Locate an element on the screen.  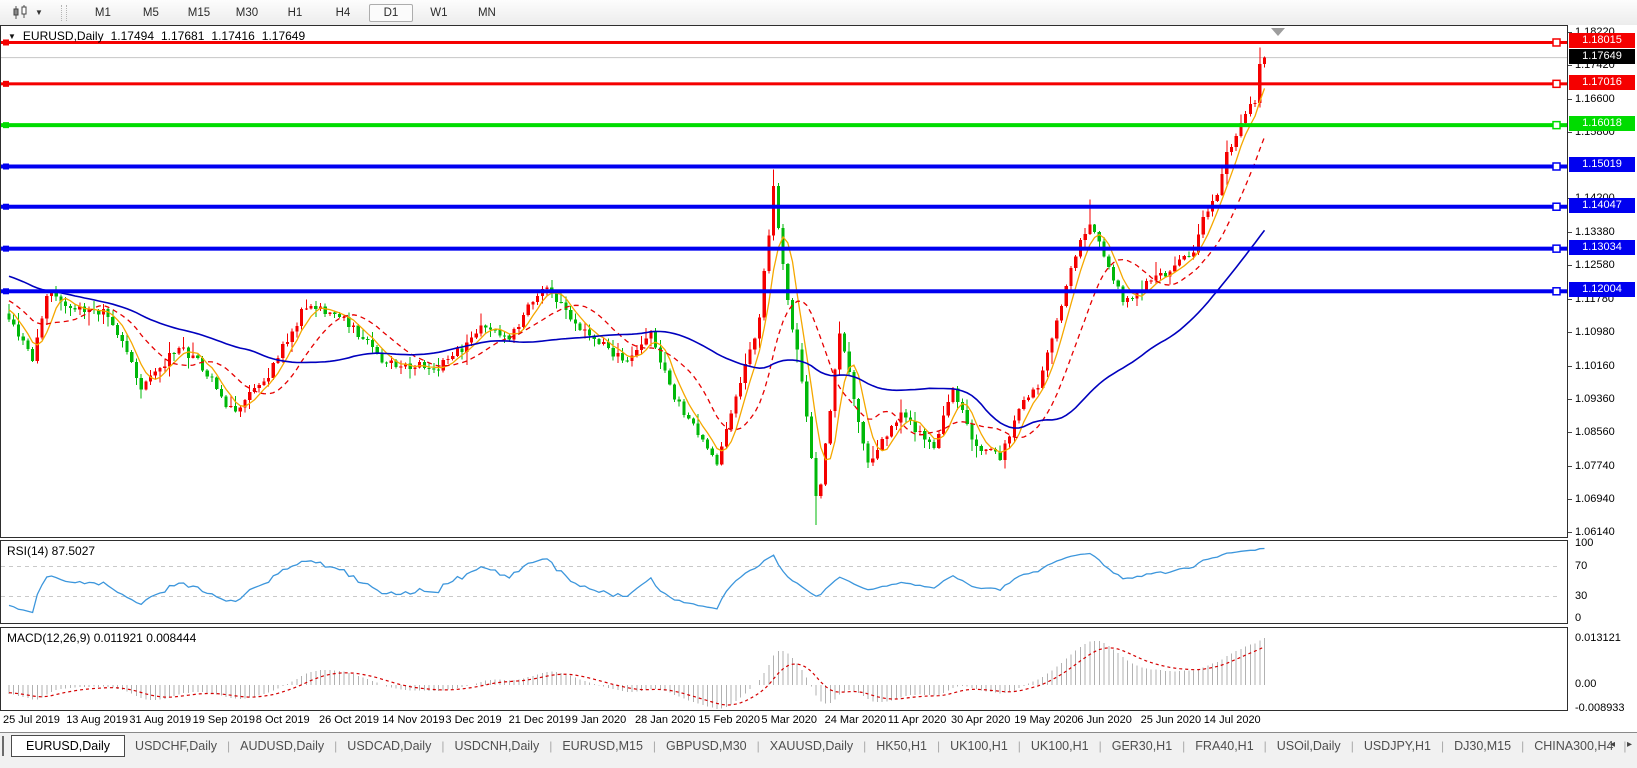
timeframe-button-mn: MN is located at coordinates (487, 13).